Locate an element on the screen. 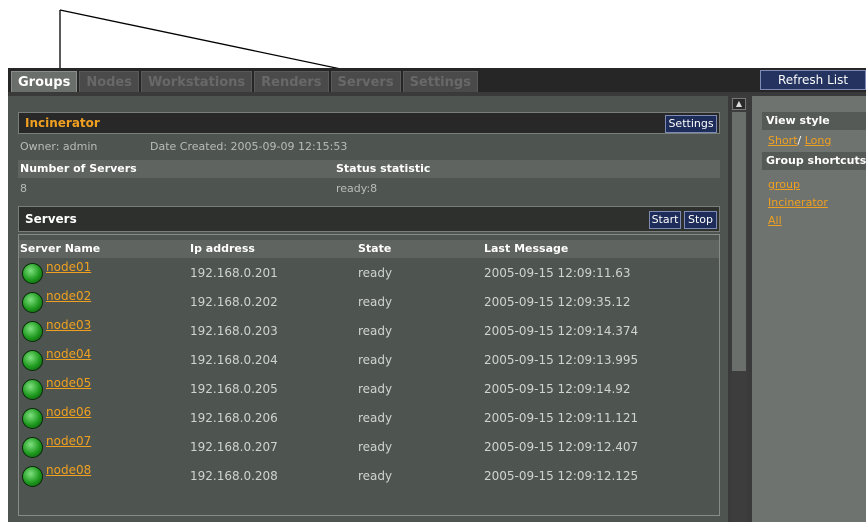 The width and height of the screenshot is (866, 522). vertical-scrollbar: ▲ is located at coordinates (739, 309).